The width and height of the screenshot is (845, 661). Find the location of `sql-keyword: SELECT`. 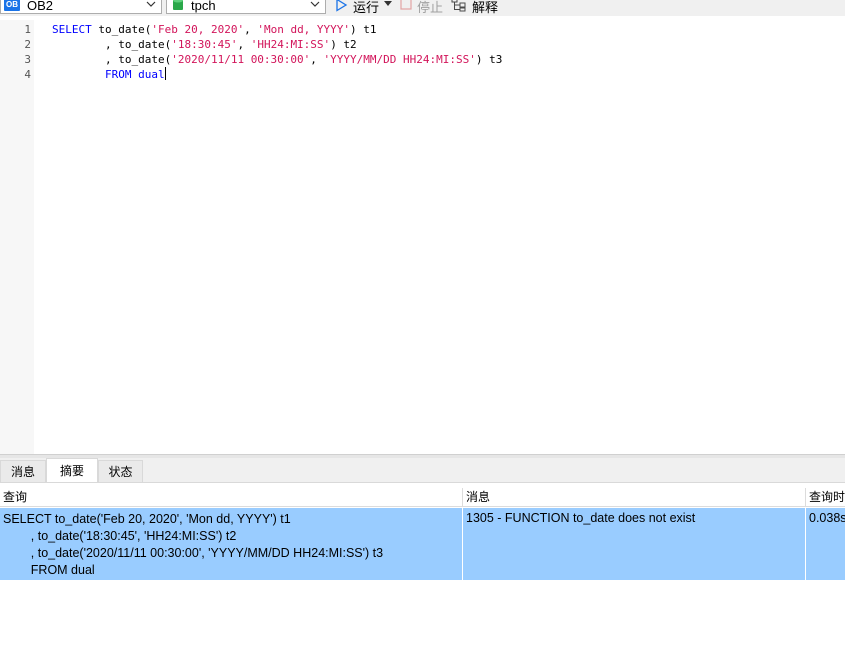

sql-keyword: SELECT is located at coordinates (72, 29).